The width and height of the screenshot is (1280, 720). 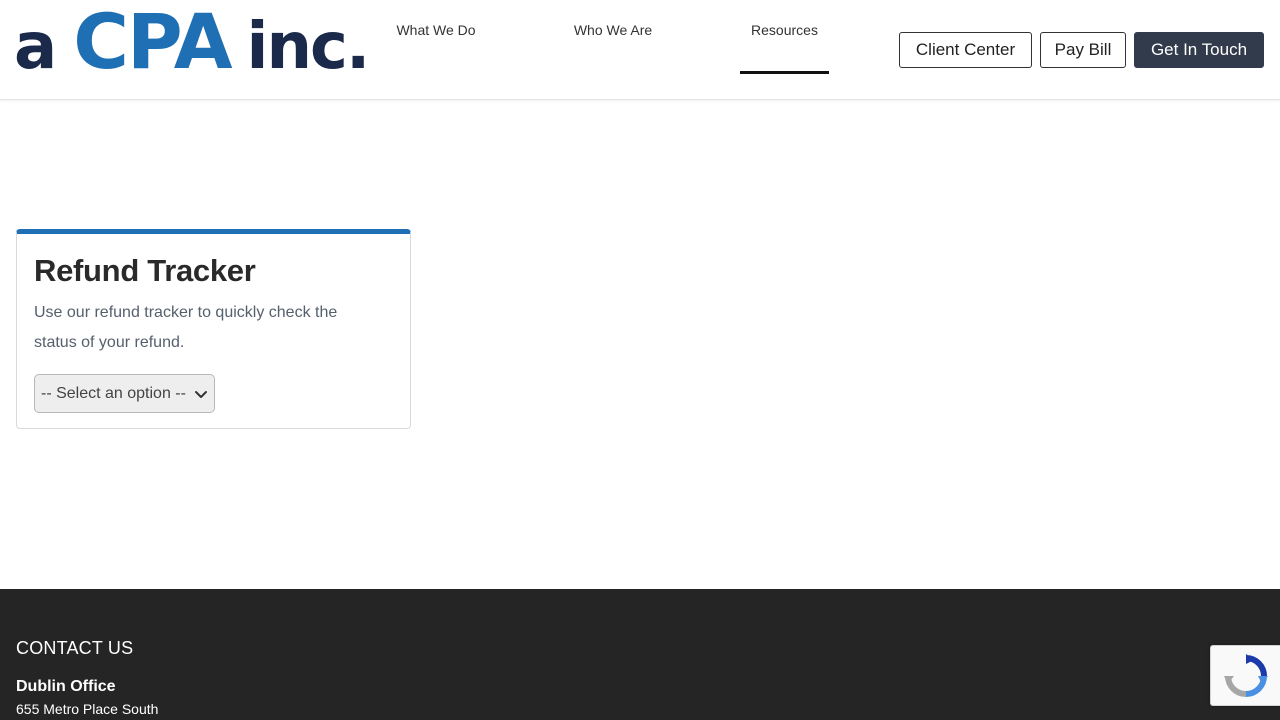 What do you see at coordinates (87, 709) in the screenshot?
I see `office-address: 655 Metro Place South` at bounding box center [87, 709].